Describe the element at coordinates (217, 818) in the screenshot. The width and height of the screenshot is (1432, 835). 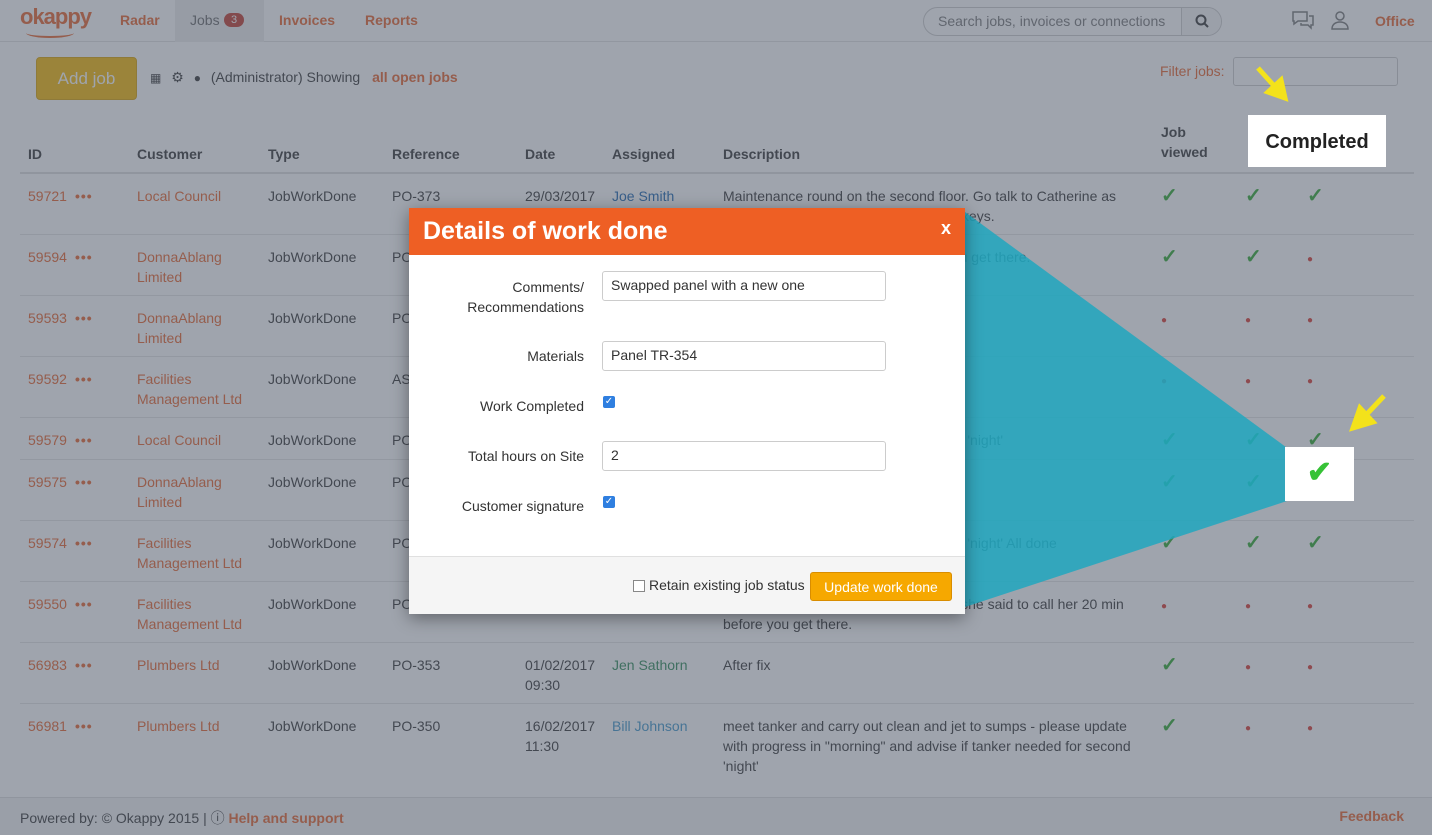
I see `help-icon: ⓘ` at that location.